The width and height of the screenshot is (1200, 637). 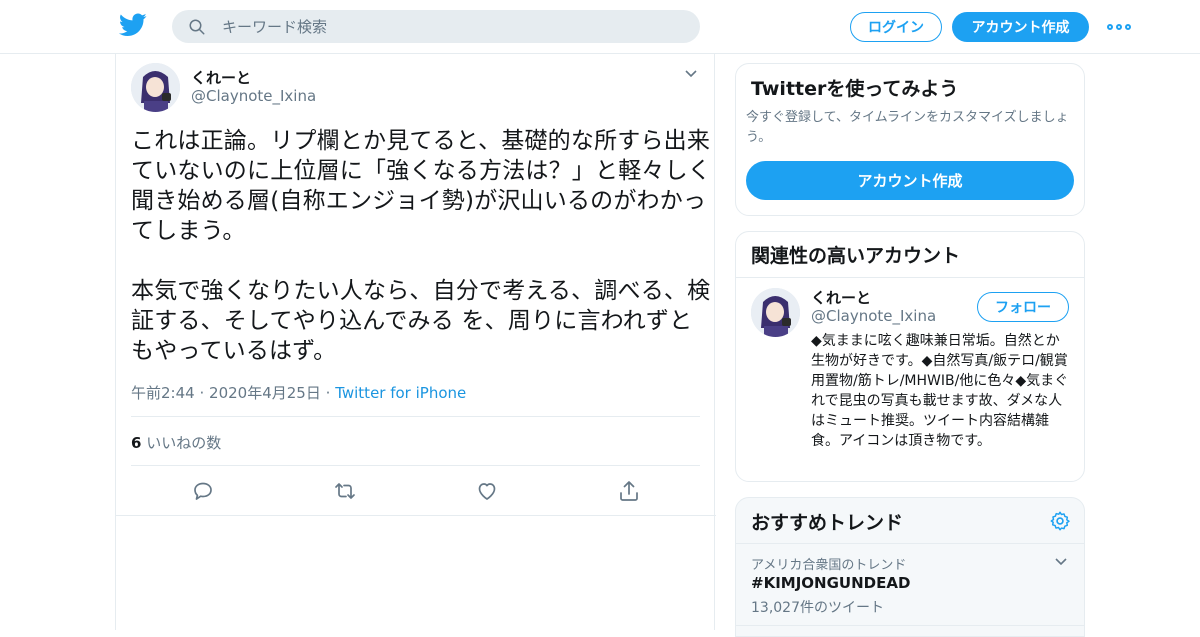 I want to click on trend-tweet-count: 13,027件のツイート, so click(x=817, y=608).